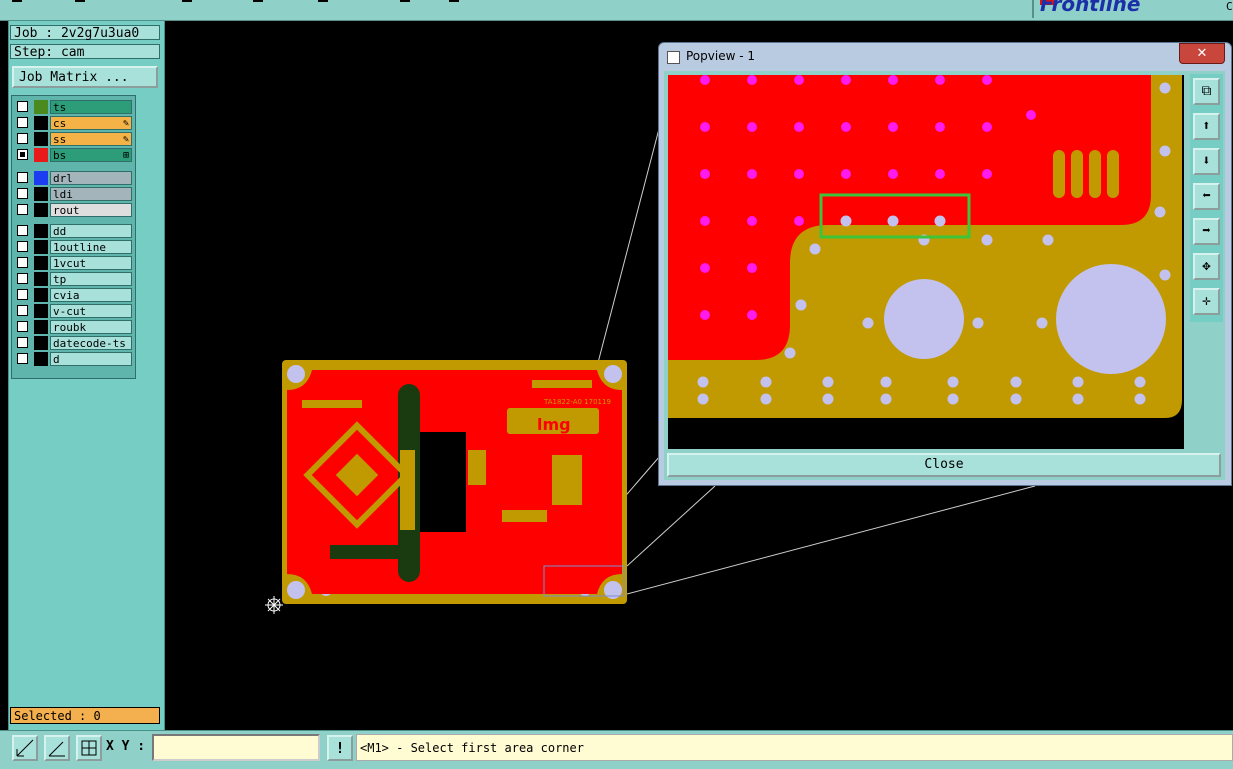  I want to click on popview-close-button: Close, so click(944, 465).